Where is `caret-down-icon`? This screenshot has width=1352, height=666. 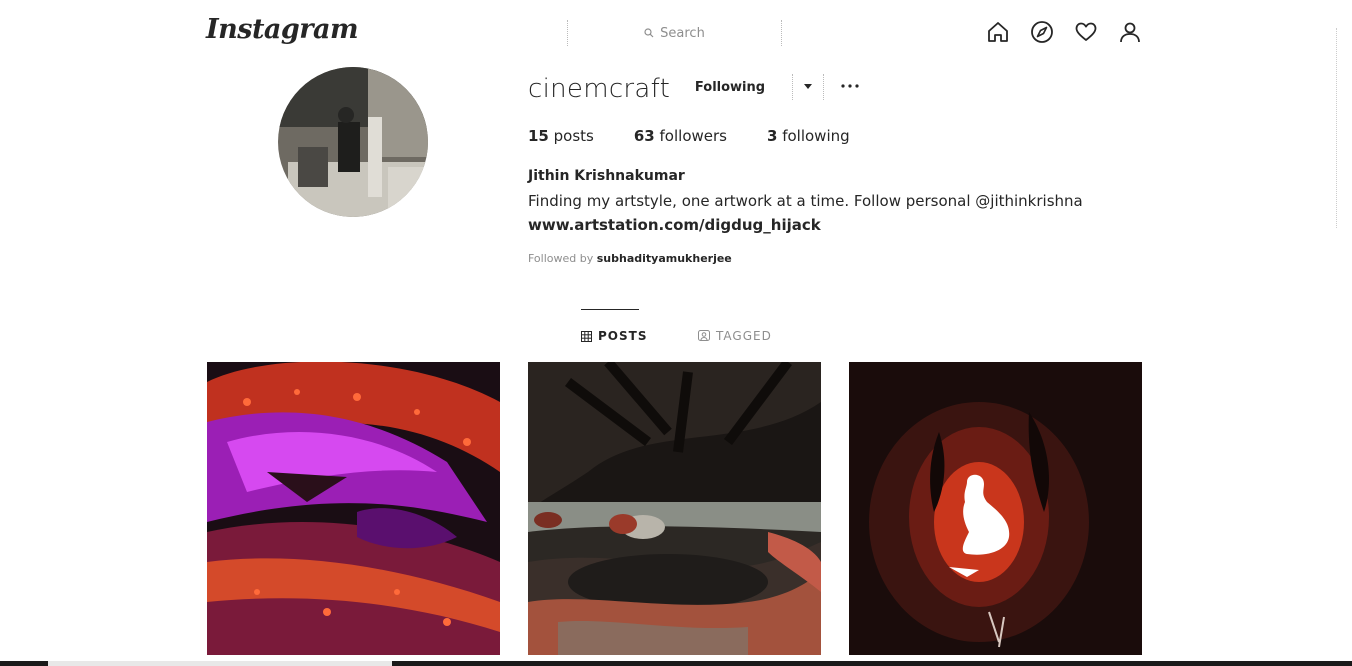
caret-down-icon is located at coordinates (808, 86).